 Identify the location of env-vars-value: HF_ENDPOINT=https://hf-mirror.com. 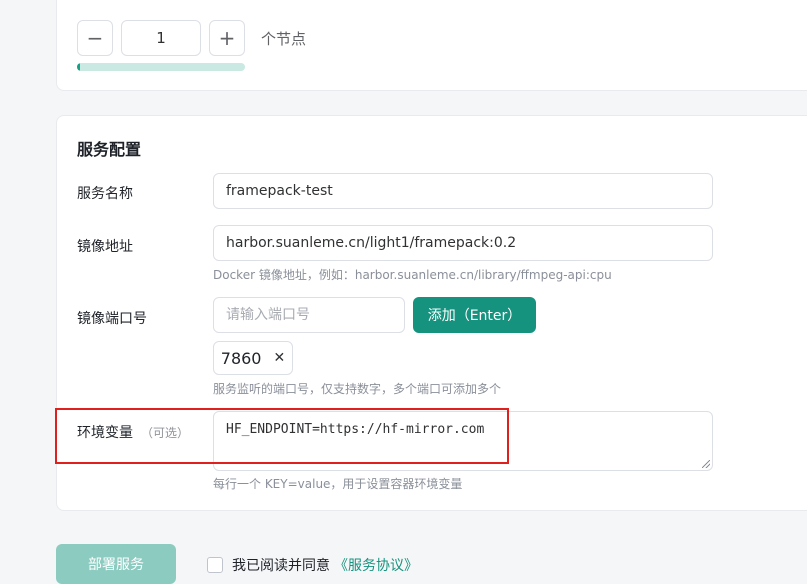
(355, 429).